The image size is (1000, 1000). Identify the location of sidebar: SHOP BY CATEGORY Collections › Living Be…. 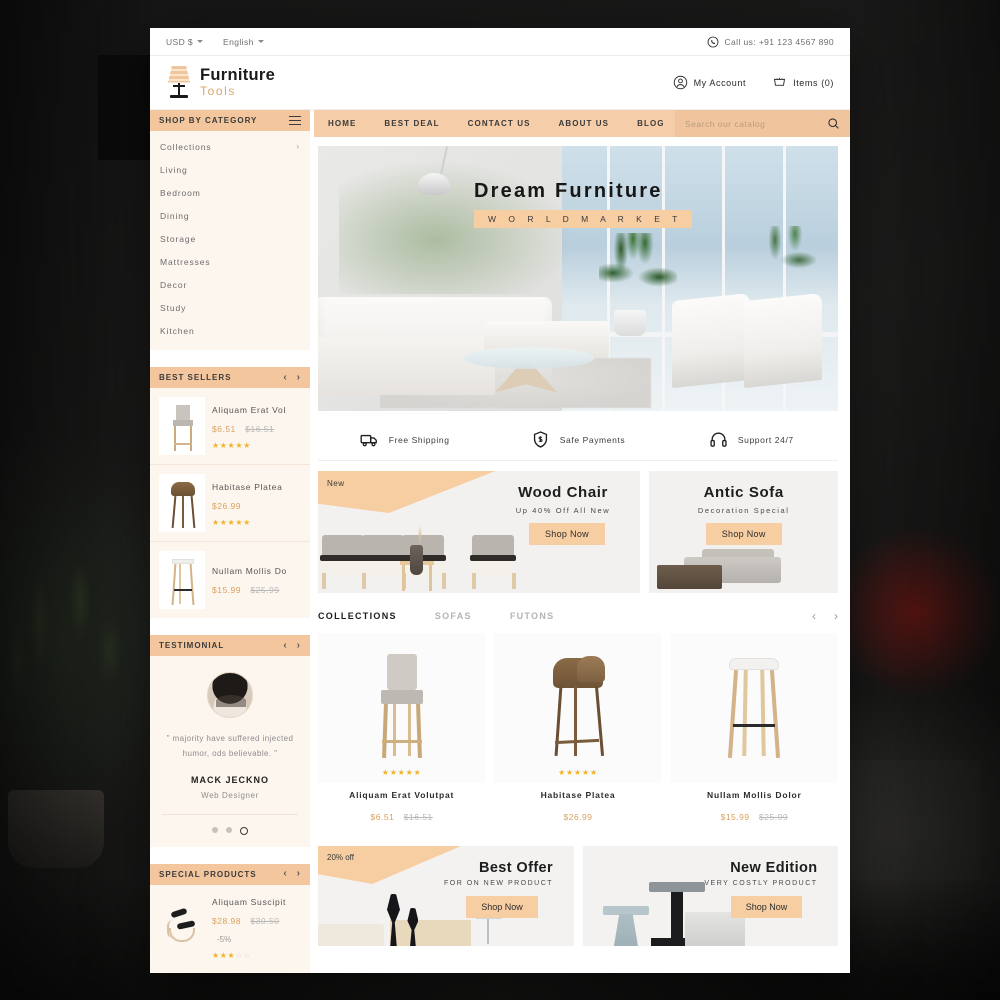
(230, 541).